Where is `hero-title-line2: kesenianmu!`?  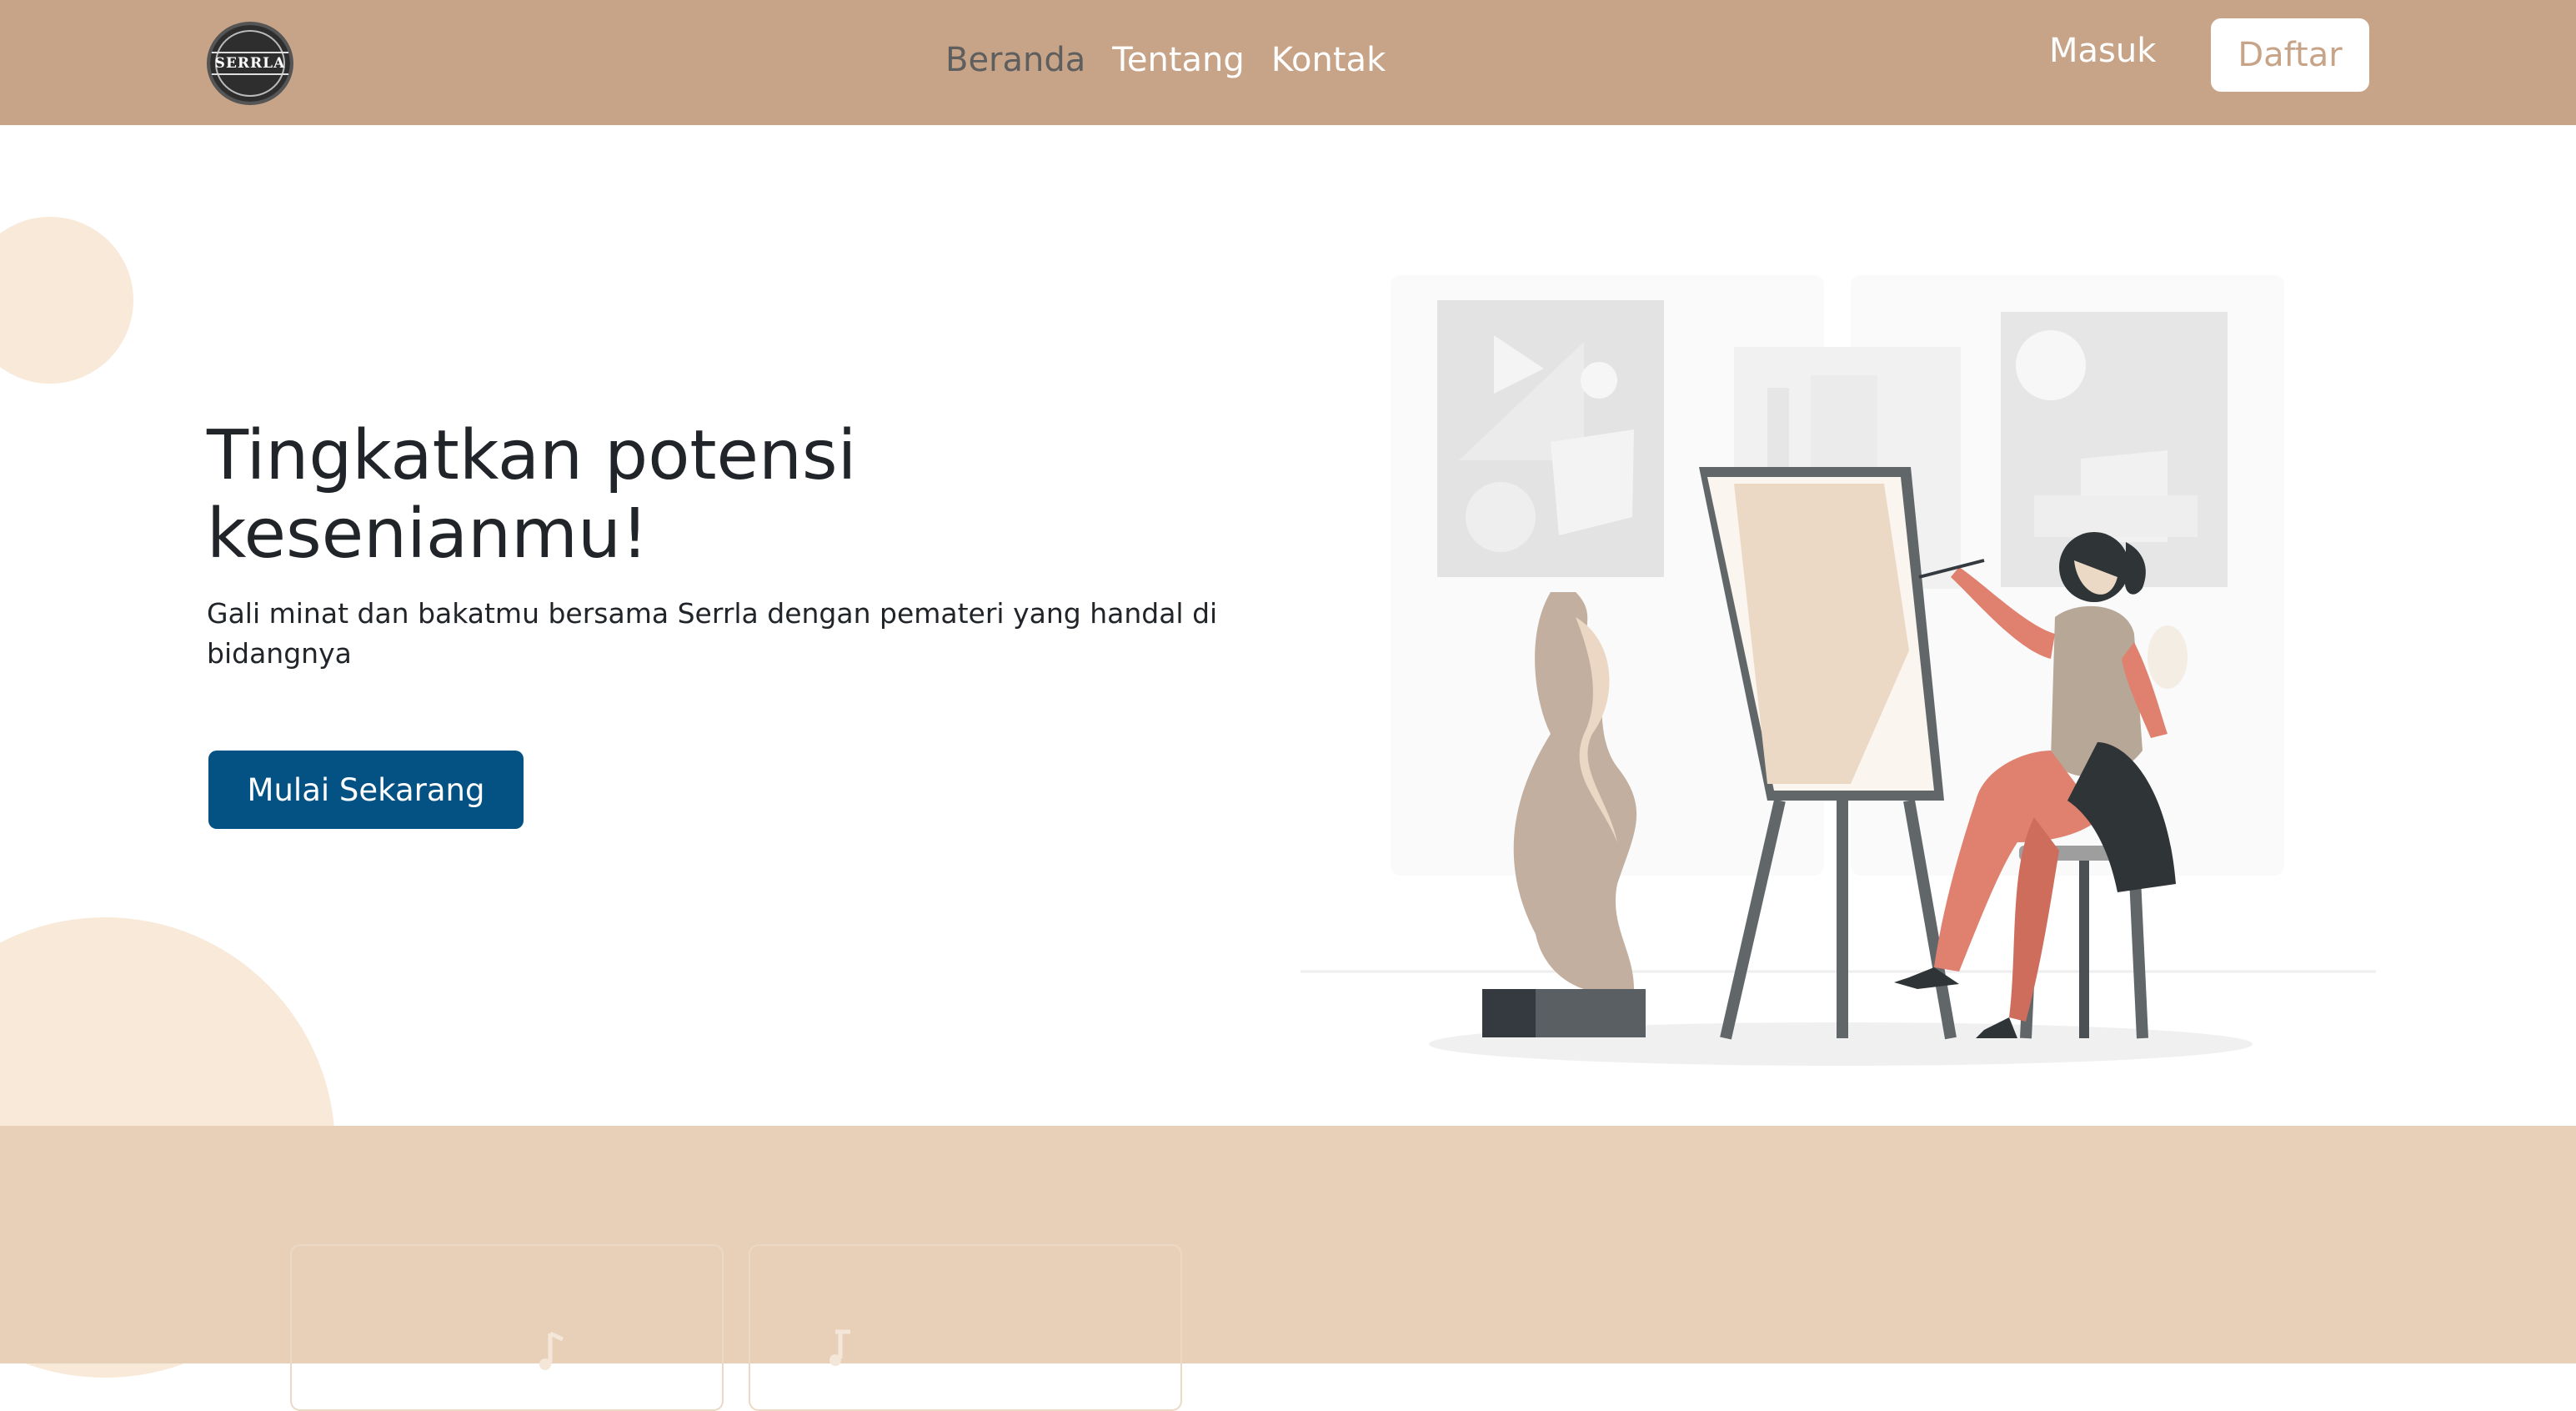
hero-title-line2: kesenianmu! is located at coordinates (428, 534).